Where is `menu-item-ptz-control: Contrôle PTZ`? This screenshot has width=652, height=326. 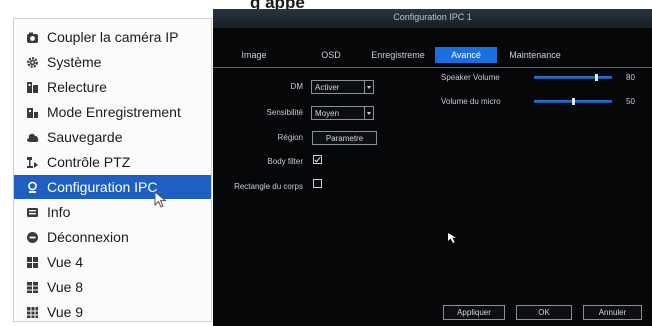
menu-item-ptz-control: Contrôle PTZ is located at coordinates (112, 162).